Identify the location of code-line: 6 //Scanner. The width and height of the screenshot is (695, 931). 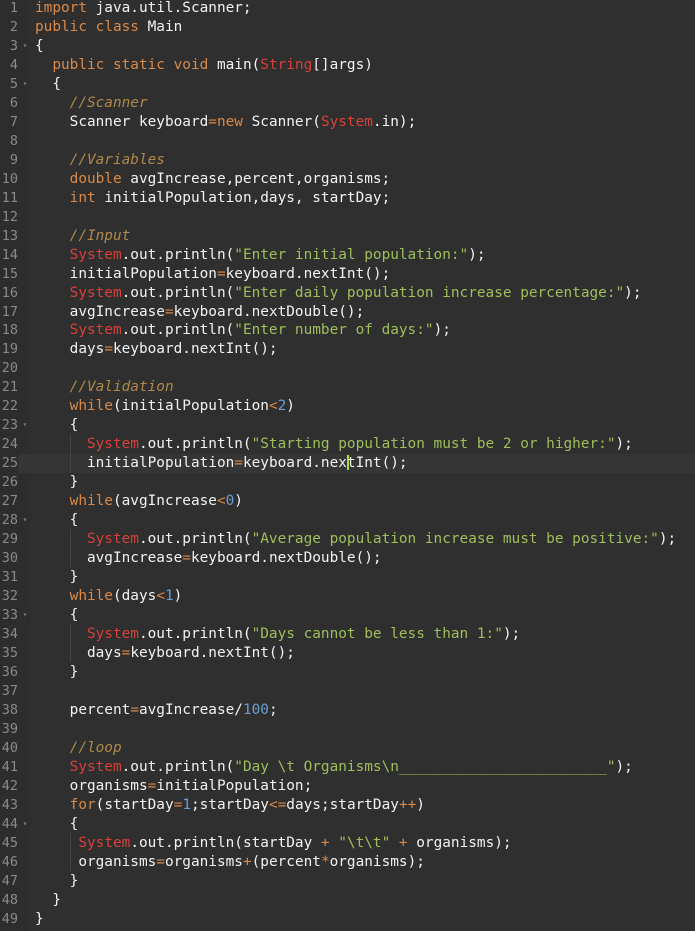
(347, 103).